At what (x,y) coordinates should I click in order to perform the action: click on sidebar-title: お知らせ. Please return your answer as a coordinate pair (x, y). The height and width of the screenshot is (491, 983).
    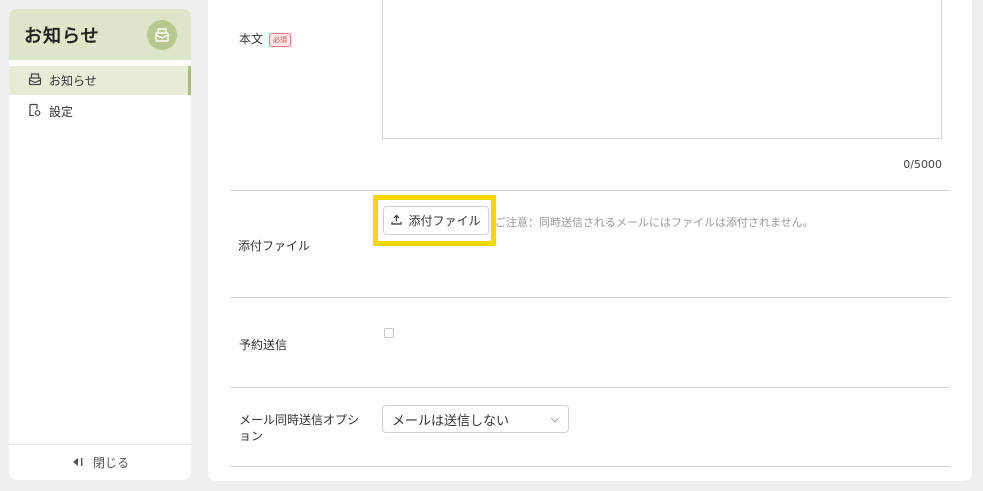
    Looking at the image, I should click on (62, 36).